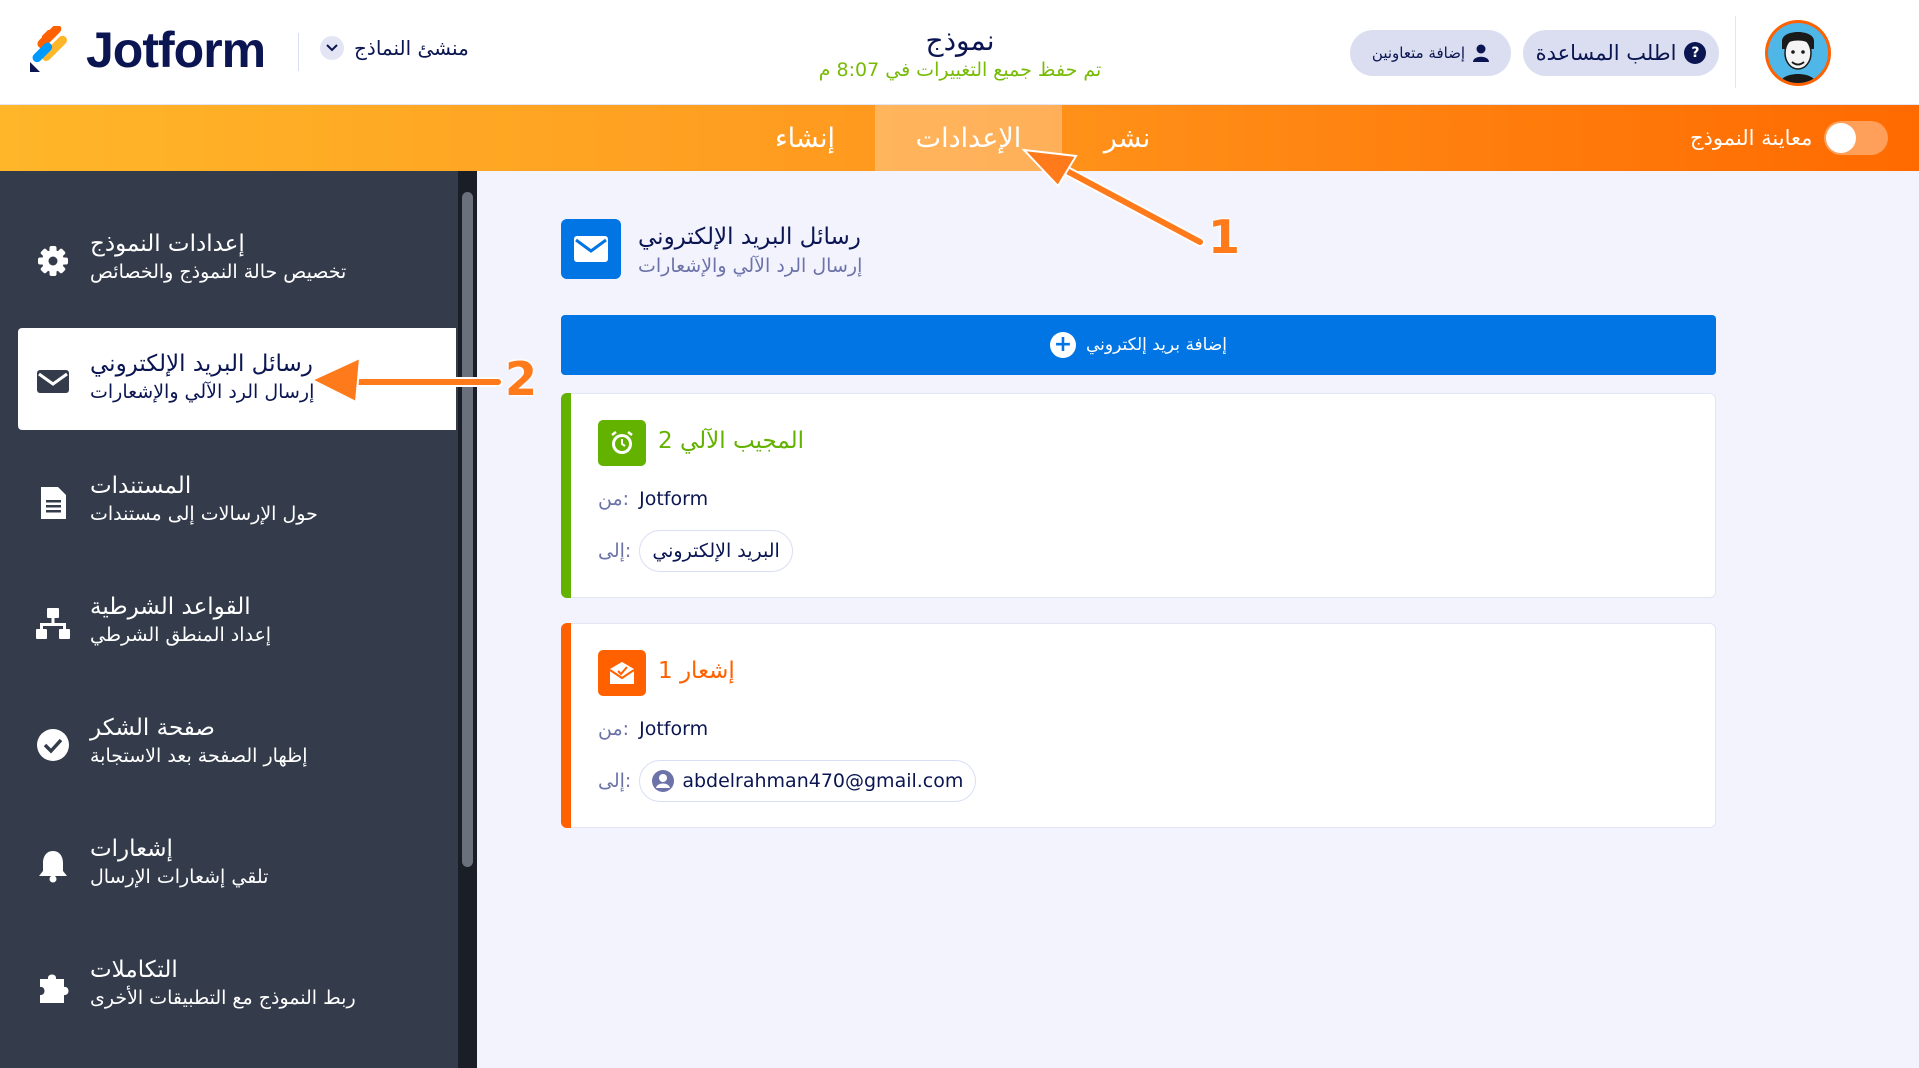 This screenshot has width=1919, height=1068. What do you see at coordinates (202, 392) in the screenshot?
I see `sidebar-item-subtitle: إرسال الرد الآلي والإشعارات` at bounding box center [202, 392].